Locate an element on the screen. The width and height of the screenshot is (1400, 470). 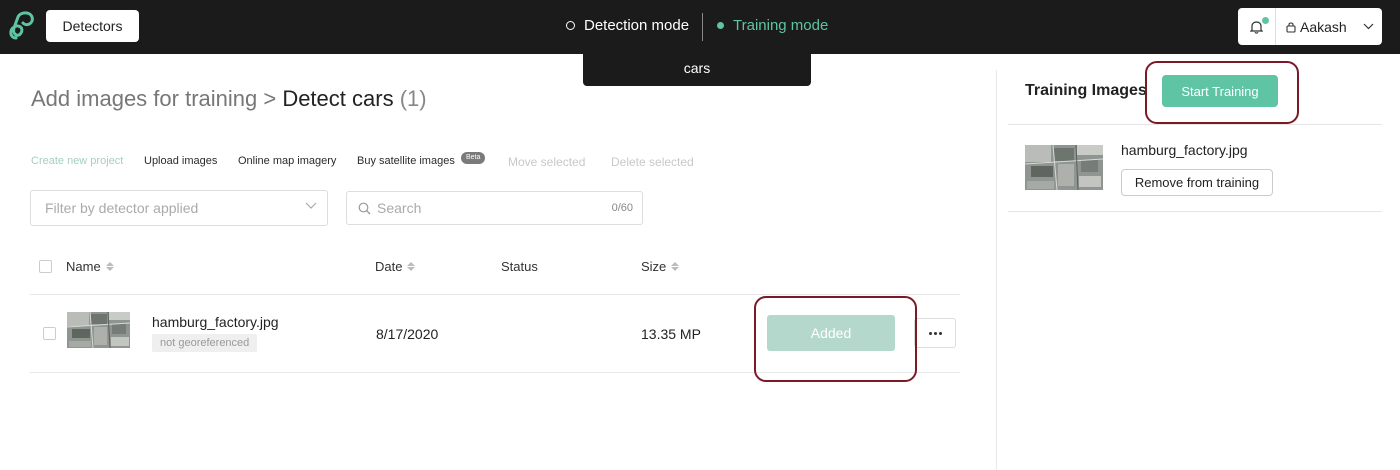
search-placeholder: Search is located at coordinates (399, 208).